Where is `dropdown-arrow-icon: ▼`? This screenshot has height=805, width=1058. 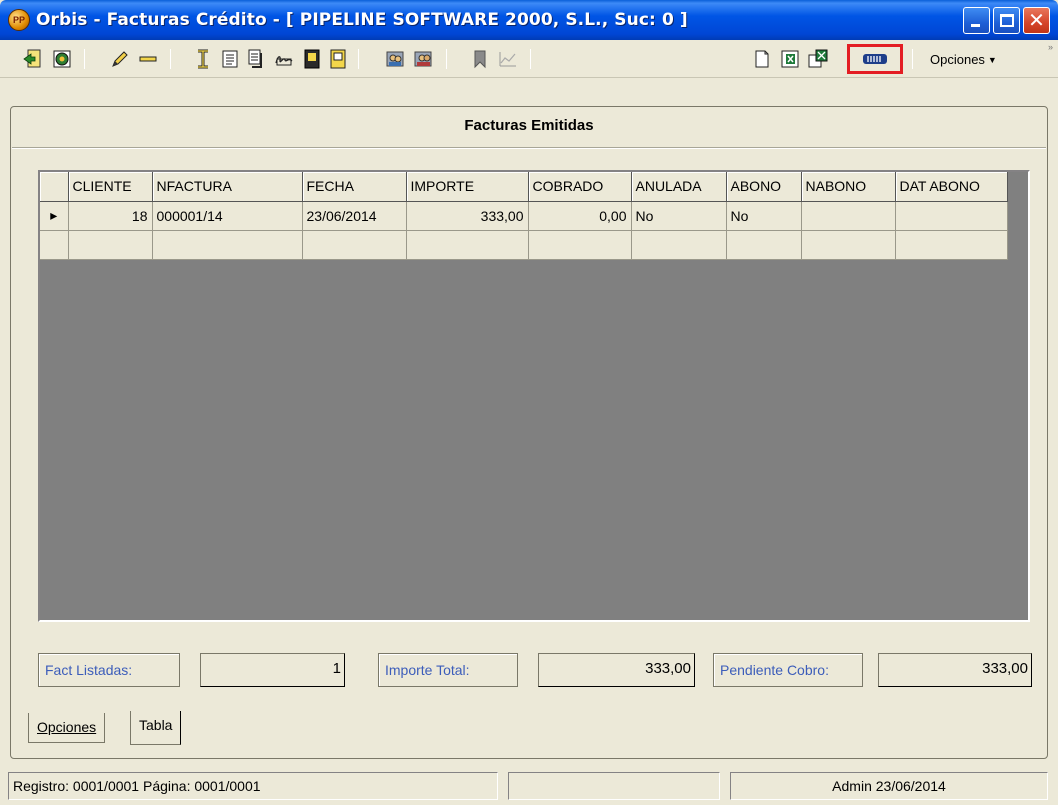
dropdown-arrow-icon: ▼ is located at coordinates (992, 59).